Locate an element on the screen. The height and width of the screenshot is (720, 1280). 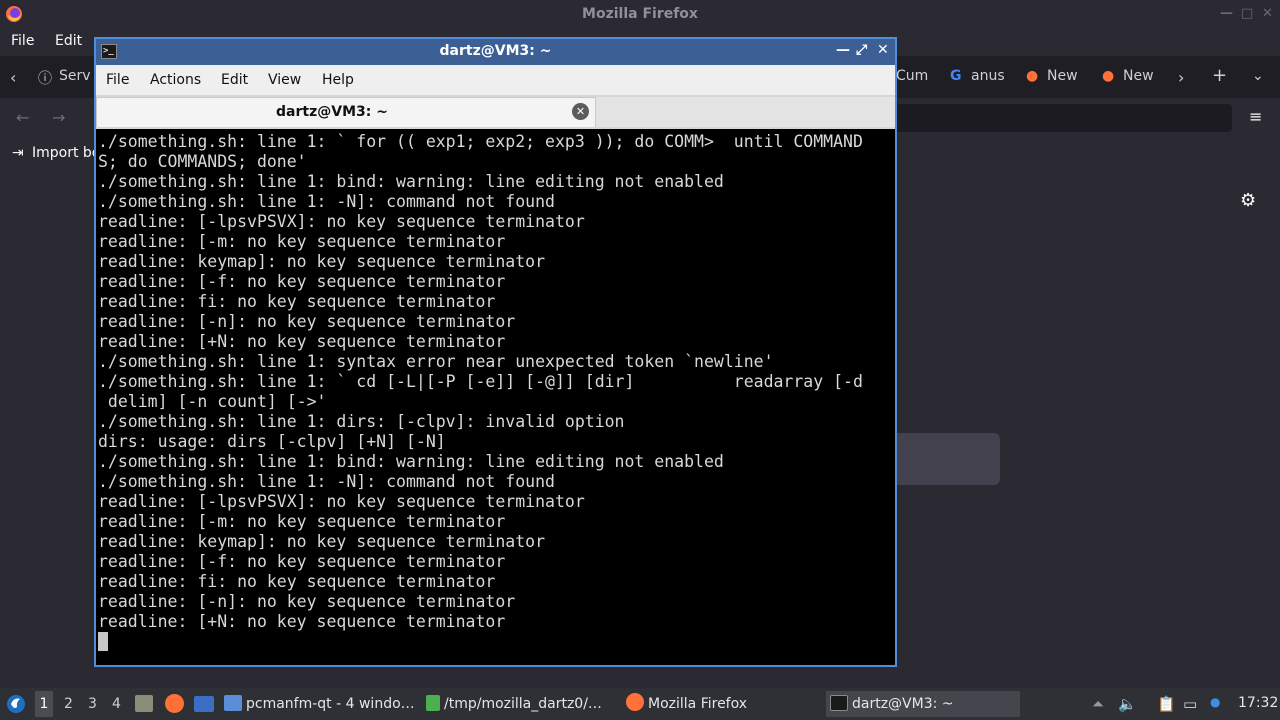
firefox-tab-2: Cum is located at coordinates (912, 76).